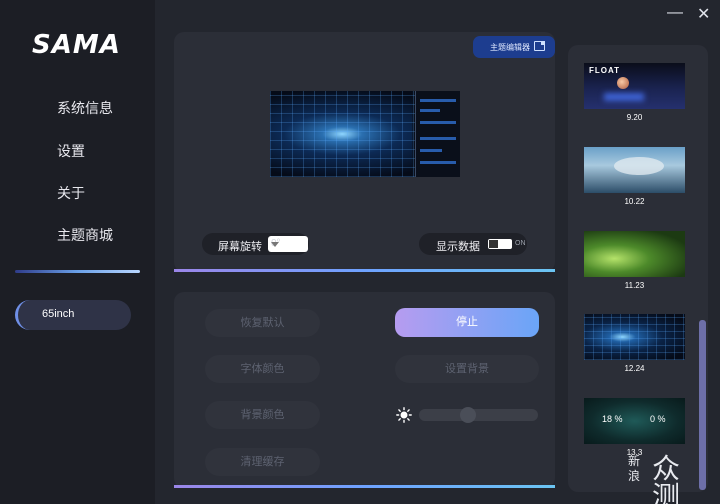 This screenshot has width=720, height=504. What do you see at coordinates (624, 97) in the screenshot?
I see `glow-graphic` at bounding box center [624, 97].